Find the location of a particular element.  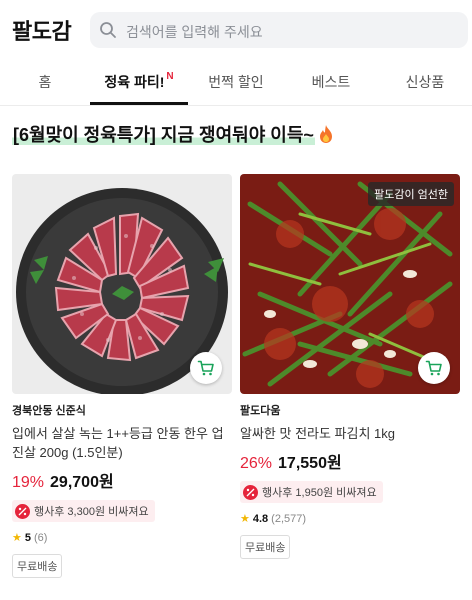

tab-label: 번쩍 할인 is located at coordinates (236, 82).